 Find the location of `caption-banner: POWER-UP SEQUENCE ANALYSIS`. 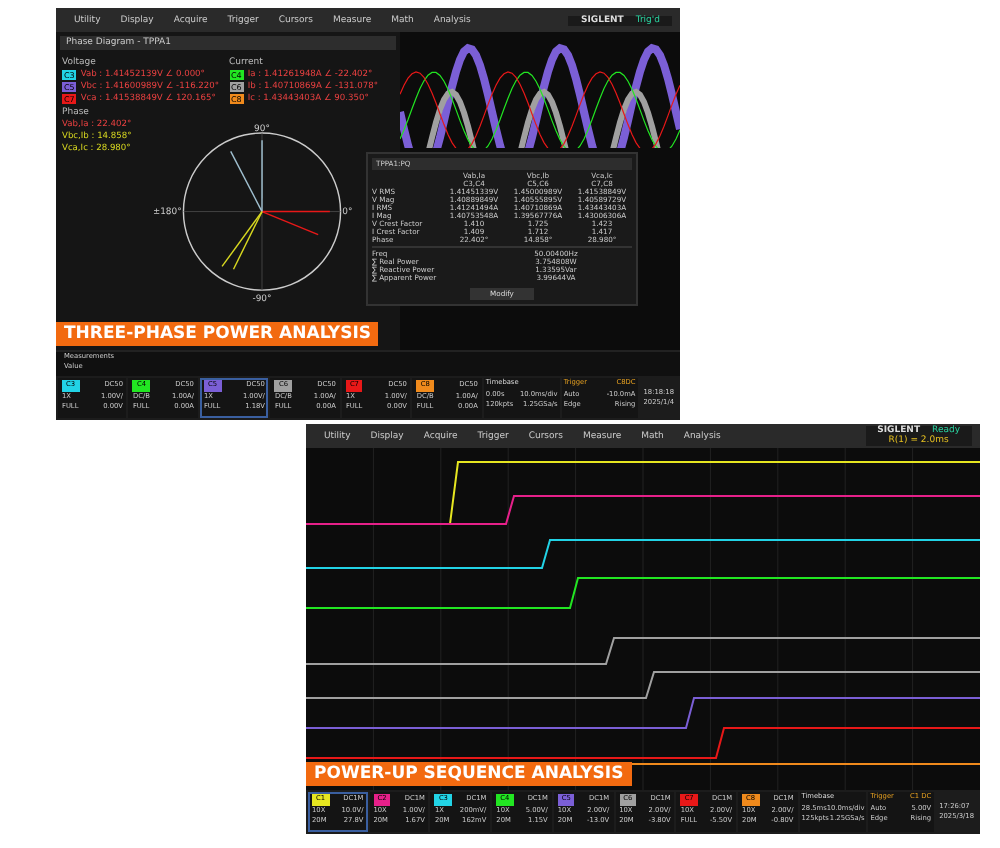

caption-banner: POWER-UP SEQUENCE ANALYSIS is located at coordinates (469, 774).